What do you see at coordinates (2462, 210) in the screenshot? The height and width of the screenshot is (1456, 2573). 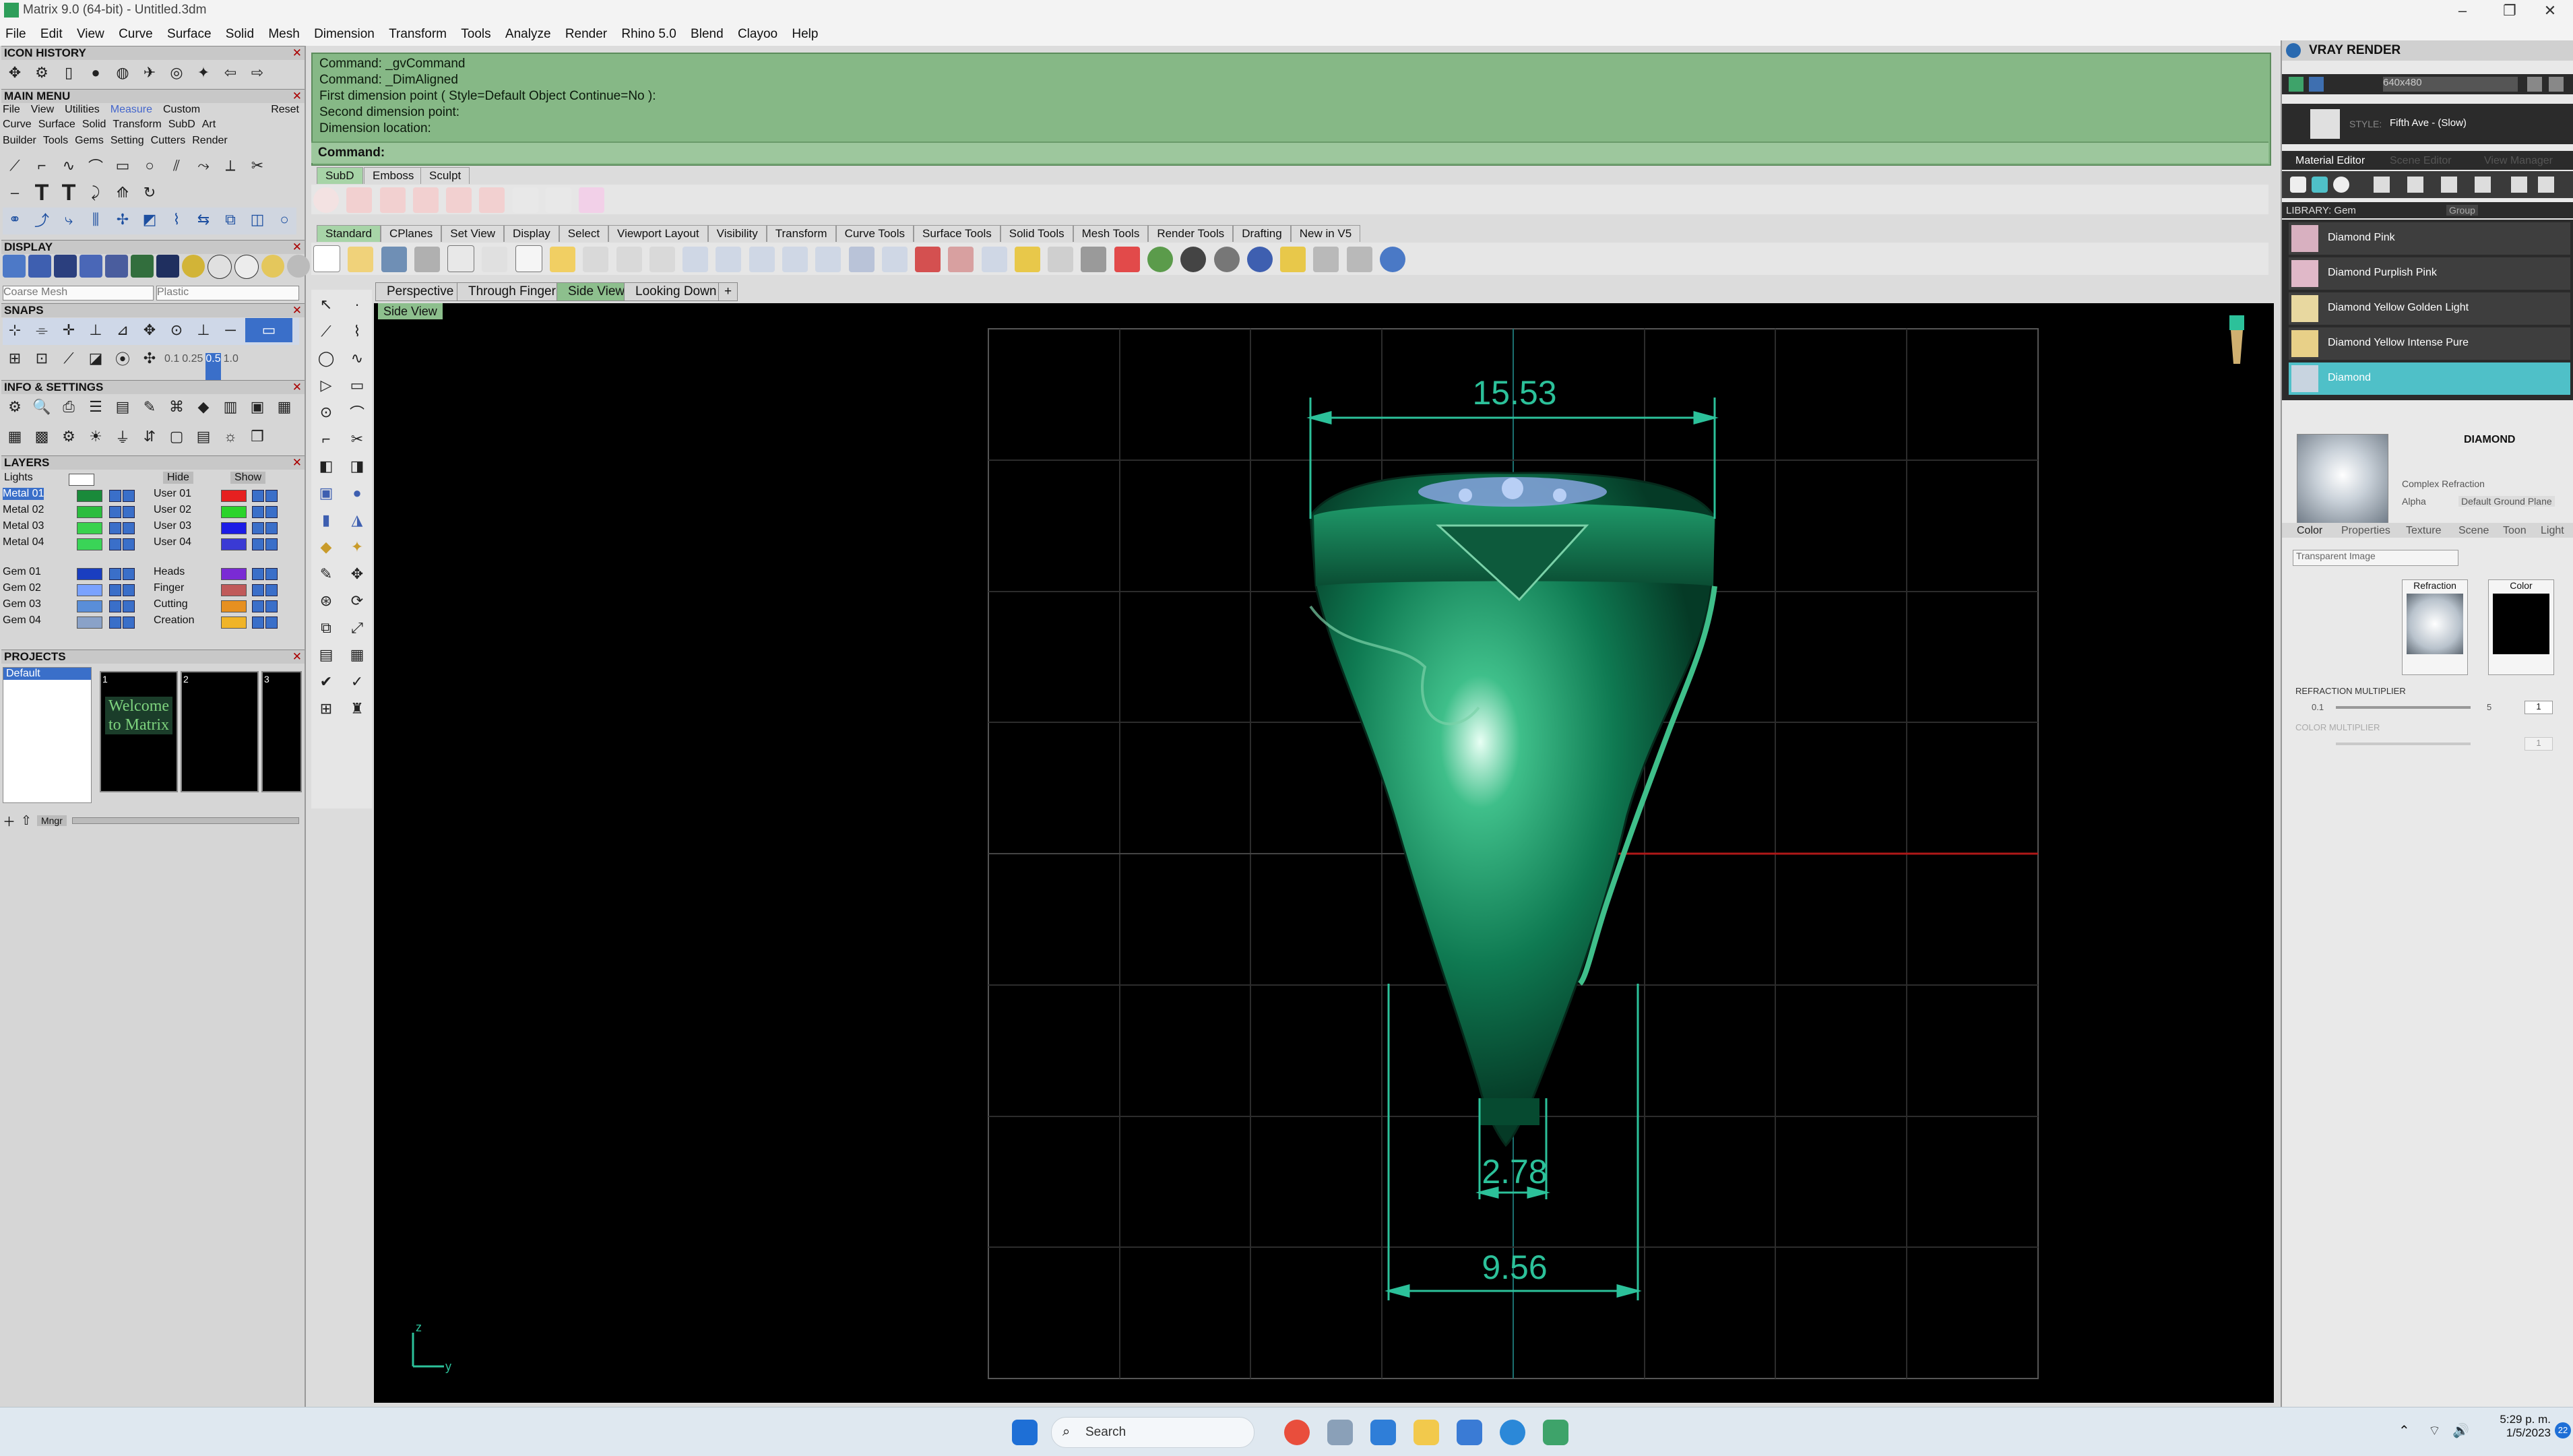 I see `group-select: Group` at bounding box center [2462, 210].